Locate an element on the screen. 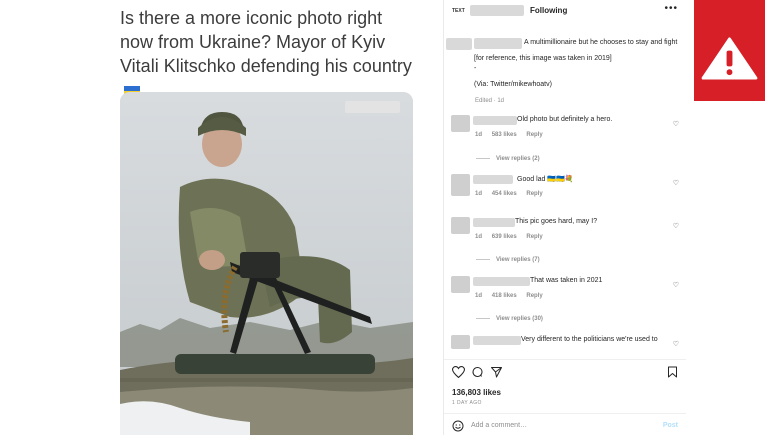  warning-badge is located at coordinates (729, 50).